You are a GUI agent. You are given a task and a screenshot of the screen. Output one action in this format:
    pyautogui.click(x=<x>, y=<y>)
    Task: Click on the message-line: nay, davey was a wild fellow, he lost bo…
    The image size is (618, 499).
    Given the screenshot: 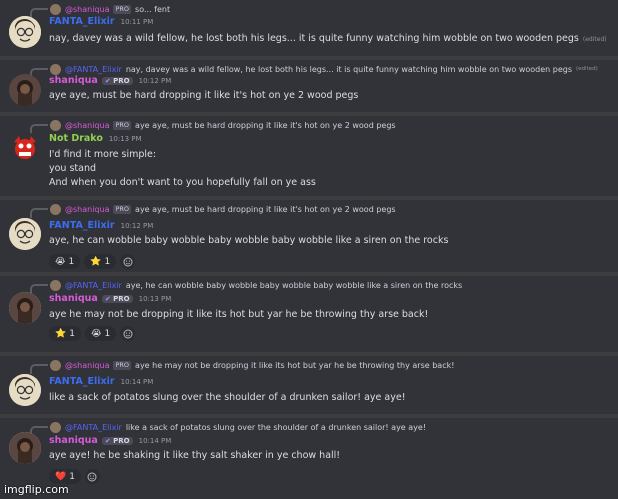 What is the action you would take?
    pyautogui.click(x=314, y=38)
    